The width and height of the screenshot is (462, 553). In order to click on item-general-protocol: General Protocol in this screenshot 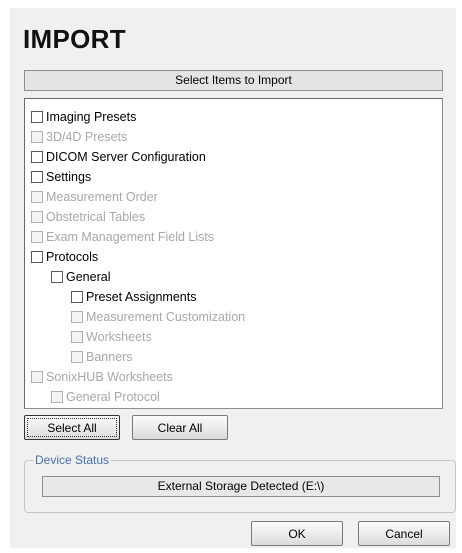, I will do `click(105, 397)`.